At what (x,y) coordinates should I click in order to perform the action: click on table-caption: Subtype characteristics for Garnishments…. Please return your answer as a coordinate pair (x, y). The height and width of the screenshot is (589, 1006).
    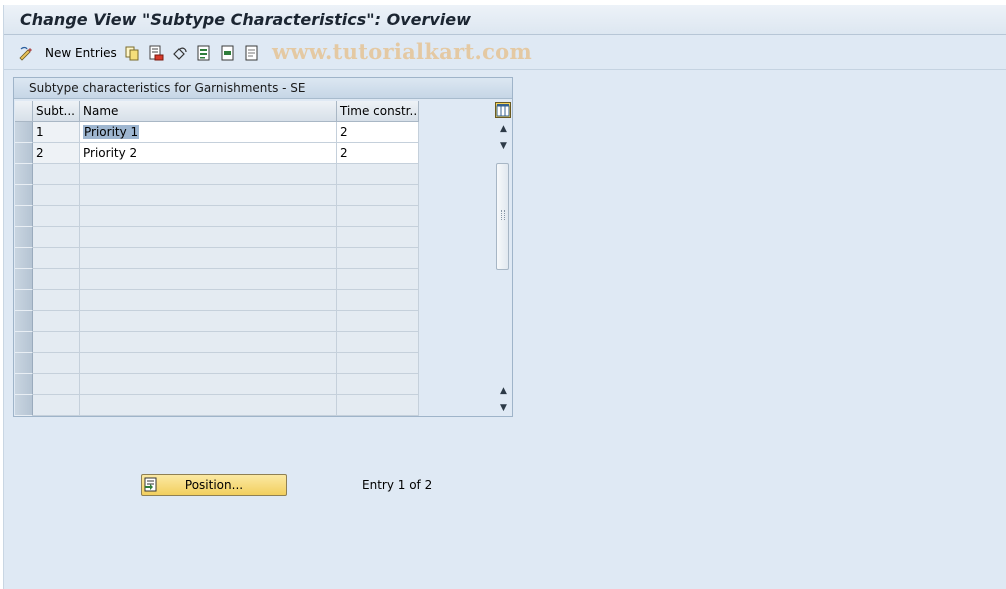
    Looking at the image, I should click on (263, 88).